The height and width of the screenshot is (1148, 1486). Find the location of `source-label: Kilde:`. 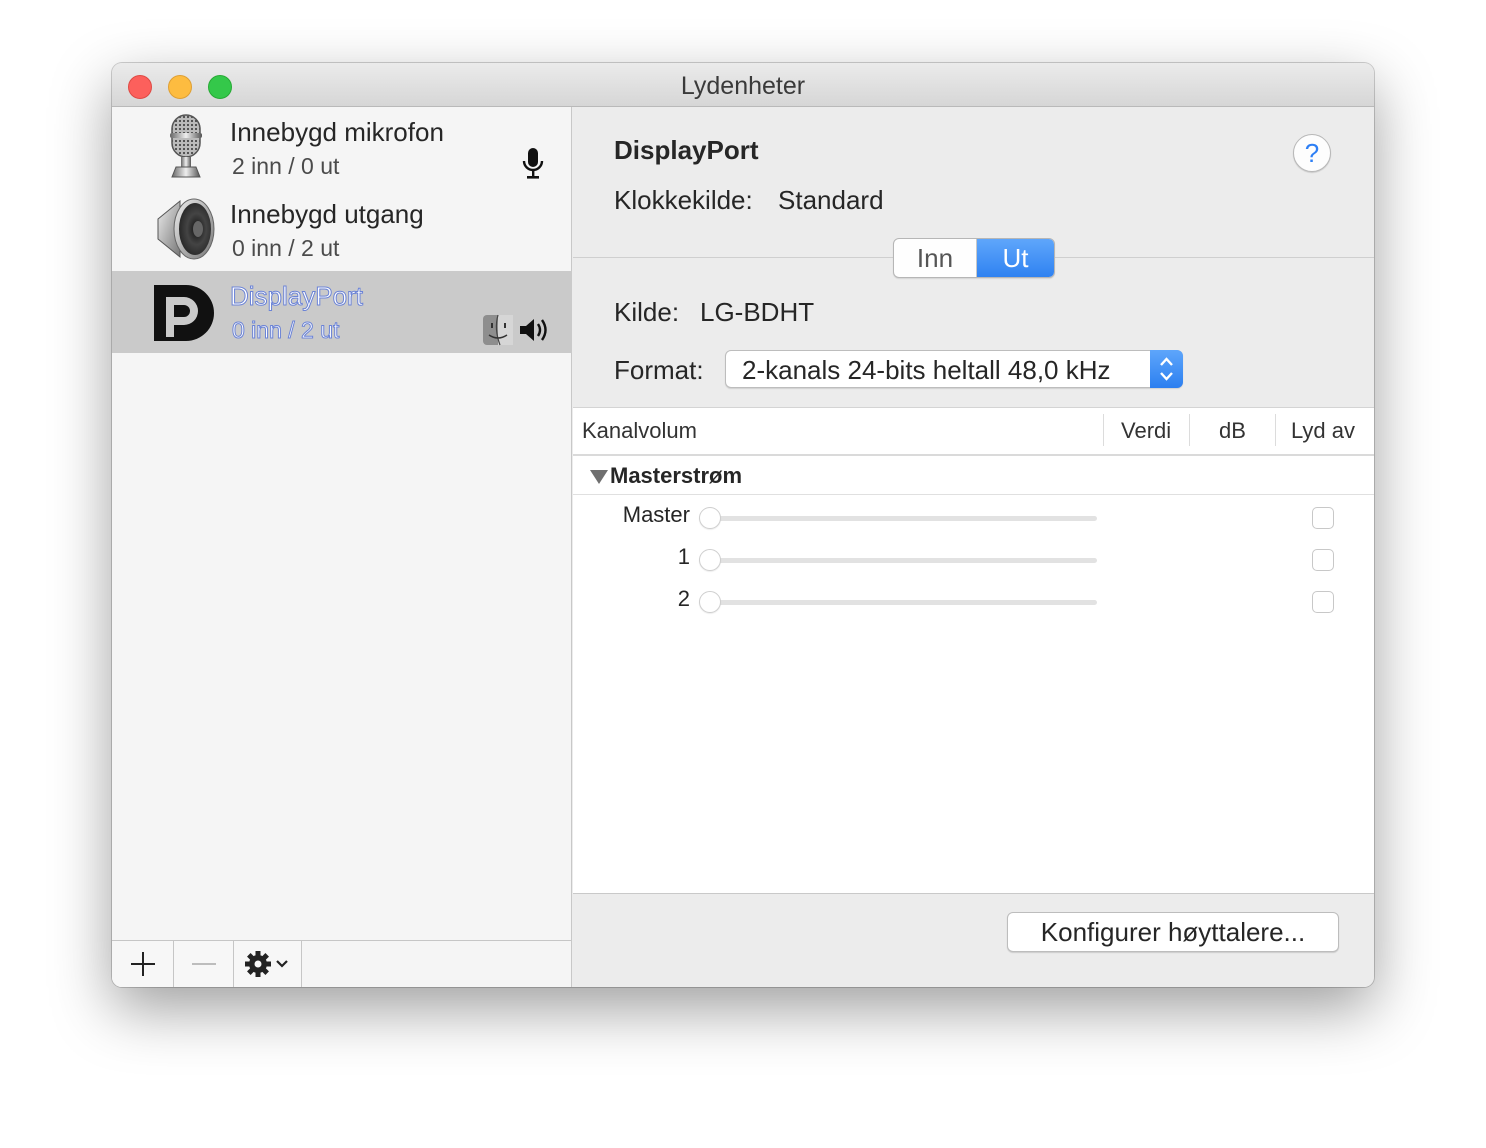

source-label: Kilde: is located at coordinates (647, 312).